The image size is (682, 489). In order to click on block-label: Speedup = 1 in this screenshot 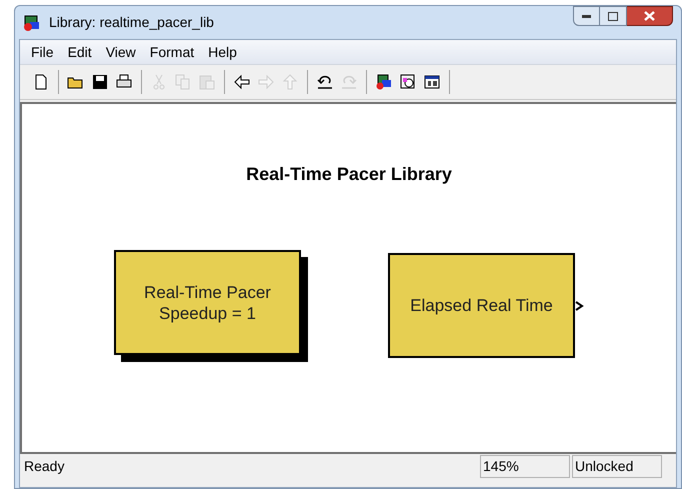, I will do `click(207, 313)`.